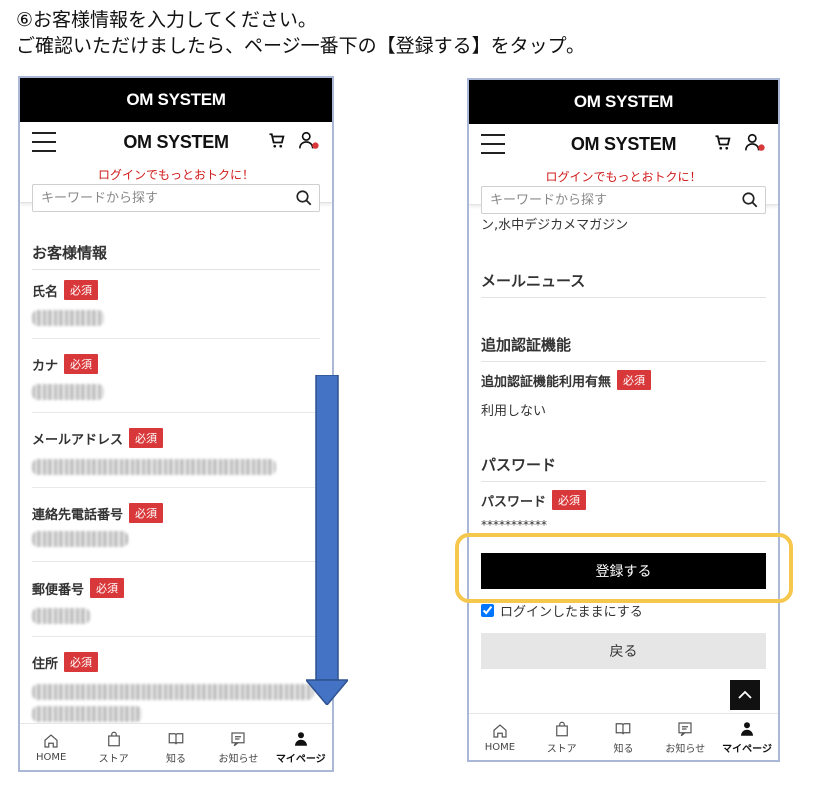 The image size is (819, 788). I want to click on redacted-name, so click(68, 318).